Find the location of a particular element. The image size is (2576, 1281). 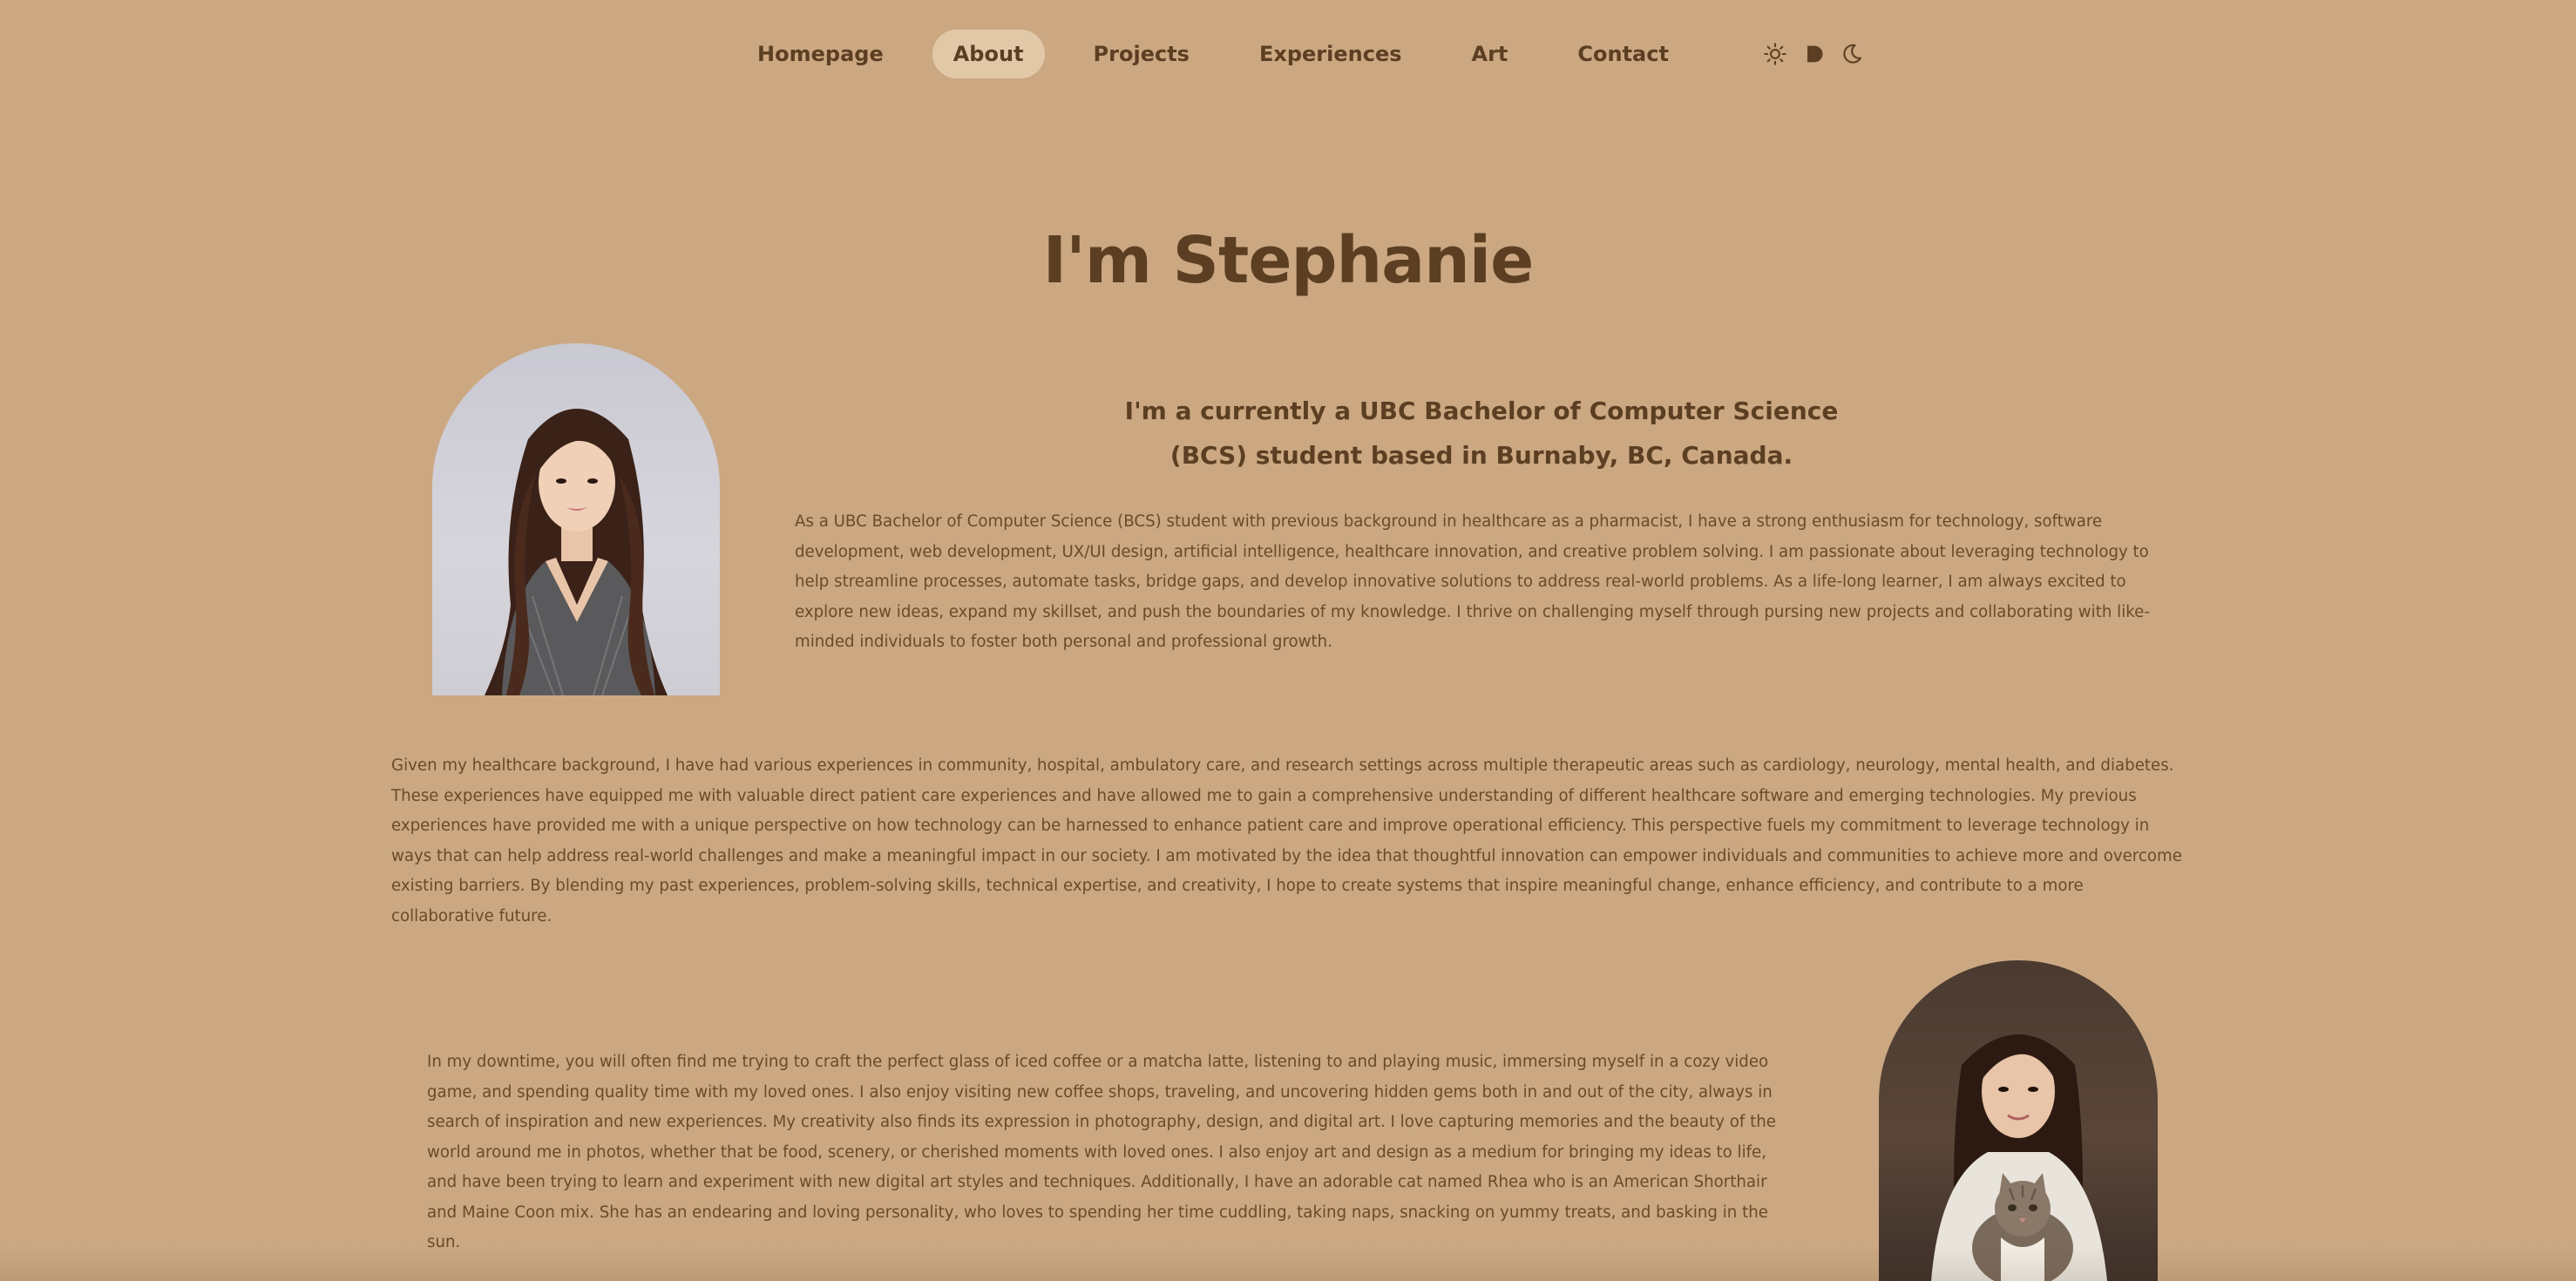

nav-item-projects: Projects is located at coordinates (1142, 54).